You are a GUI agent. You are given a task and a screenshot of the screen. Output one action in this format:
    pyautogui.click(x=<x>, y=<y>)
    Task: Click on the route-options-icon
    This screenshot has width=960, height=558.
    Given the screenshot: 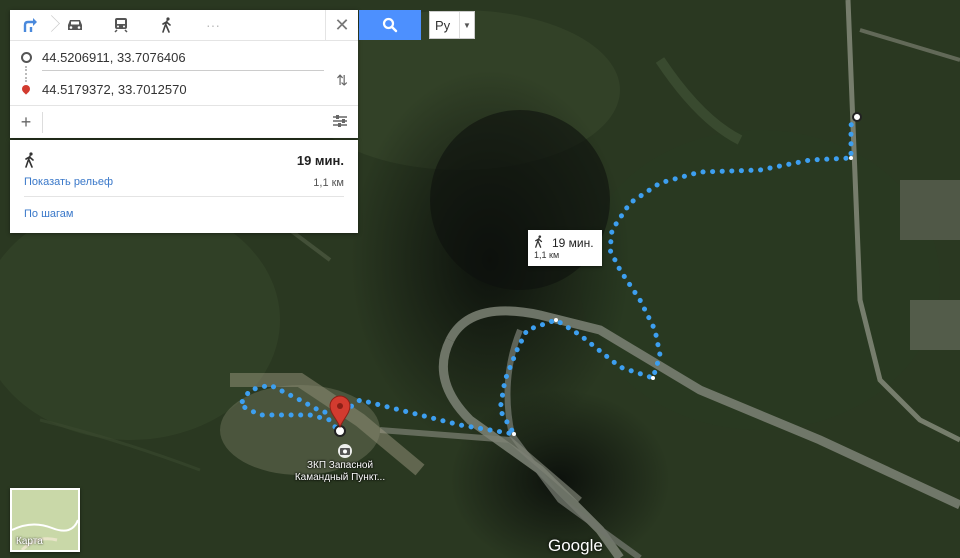 What is the action you would take?
    pyautogui.click(x=340, y=122)
    